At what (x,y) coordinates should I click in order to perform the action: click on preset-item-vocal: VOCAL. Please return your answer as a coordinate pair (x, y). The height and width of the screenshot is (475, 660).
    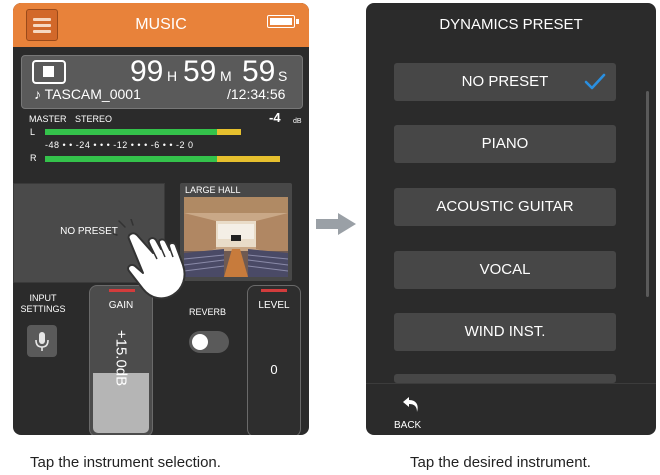
    Looking at the image, I should click on (505, 270).